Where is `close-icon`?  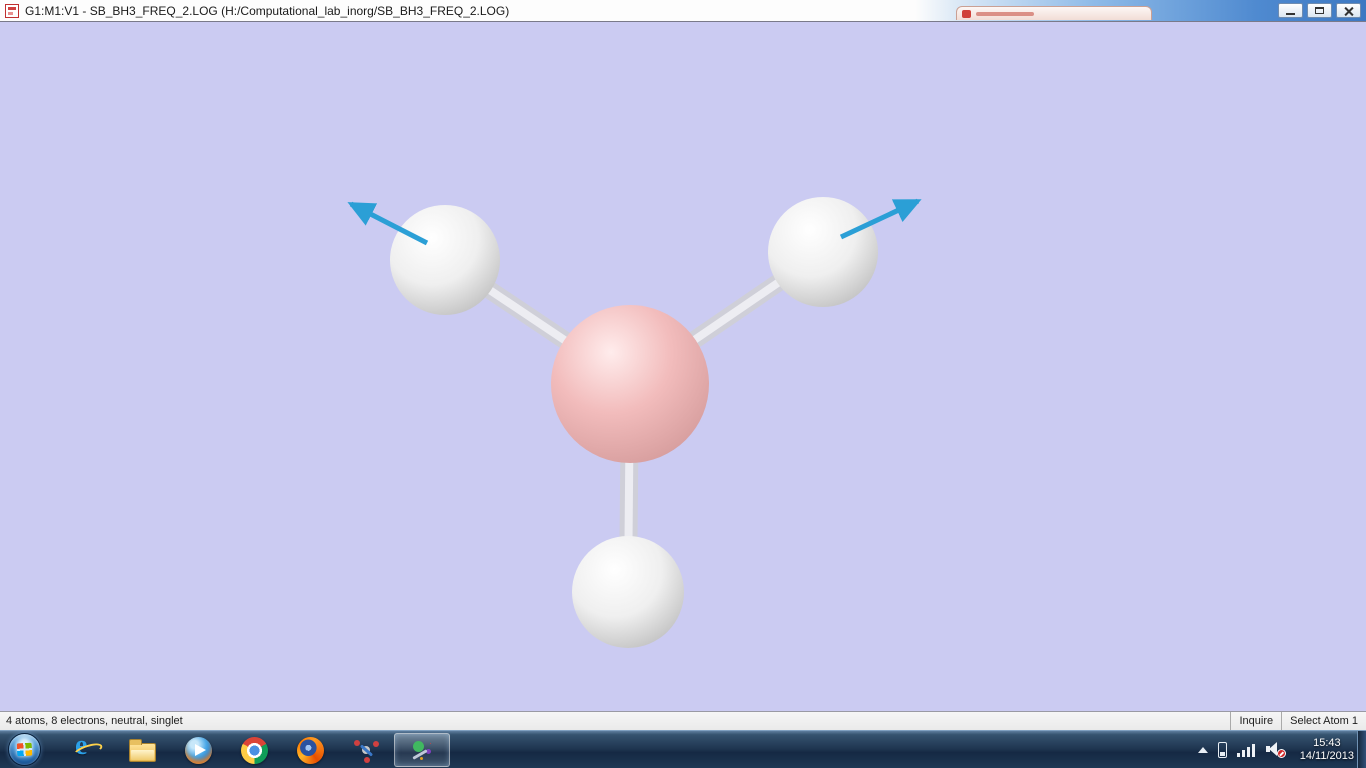 close-icon is located at coordinates (1349, 11).